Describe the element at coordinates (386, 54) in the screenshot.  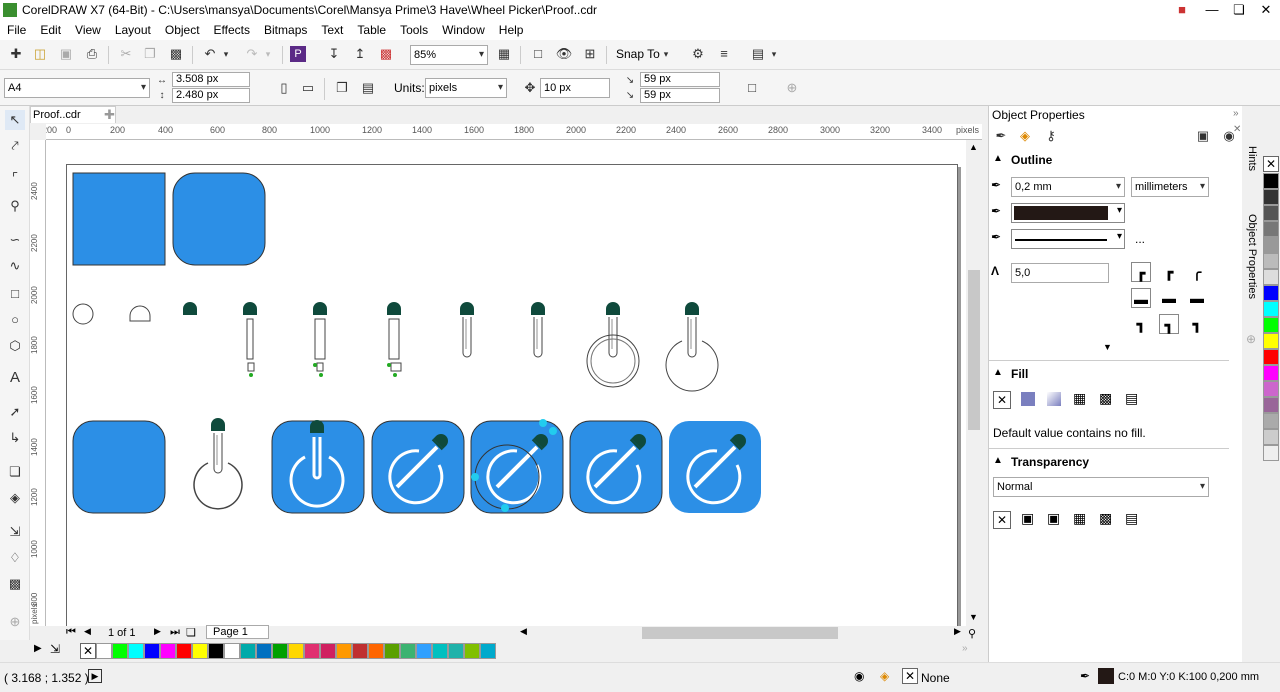
I see `publish-pdf-icon: ▩` at that location.